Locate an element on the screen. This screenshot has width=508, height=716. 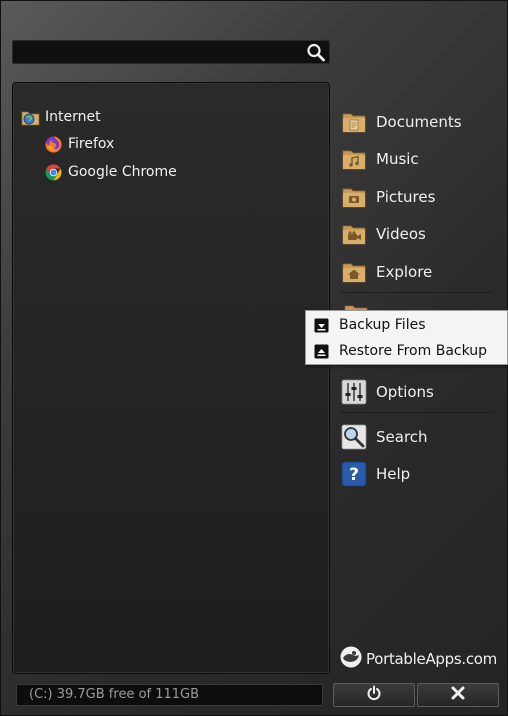
explore-folder-icon is located at coordinates (354, 272).